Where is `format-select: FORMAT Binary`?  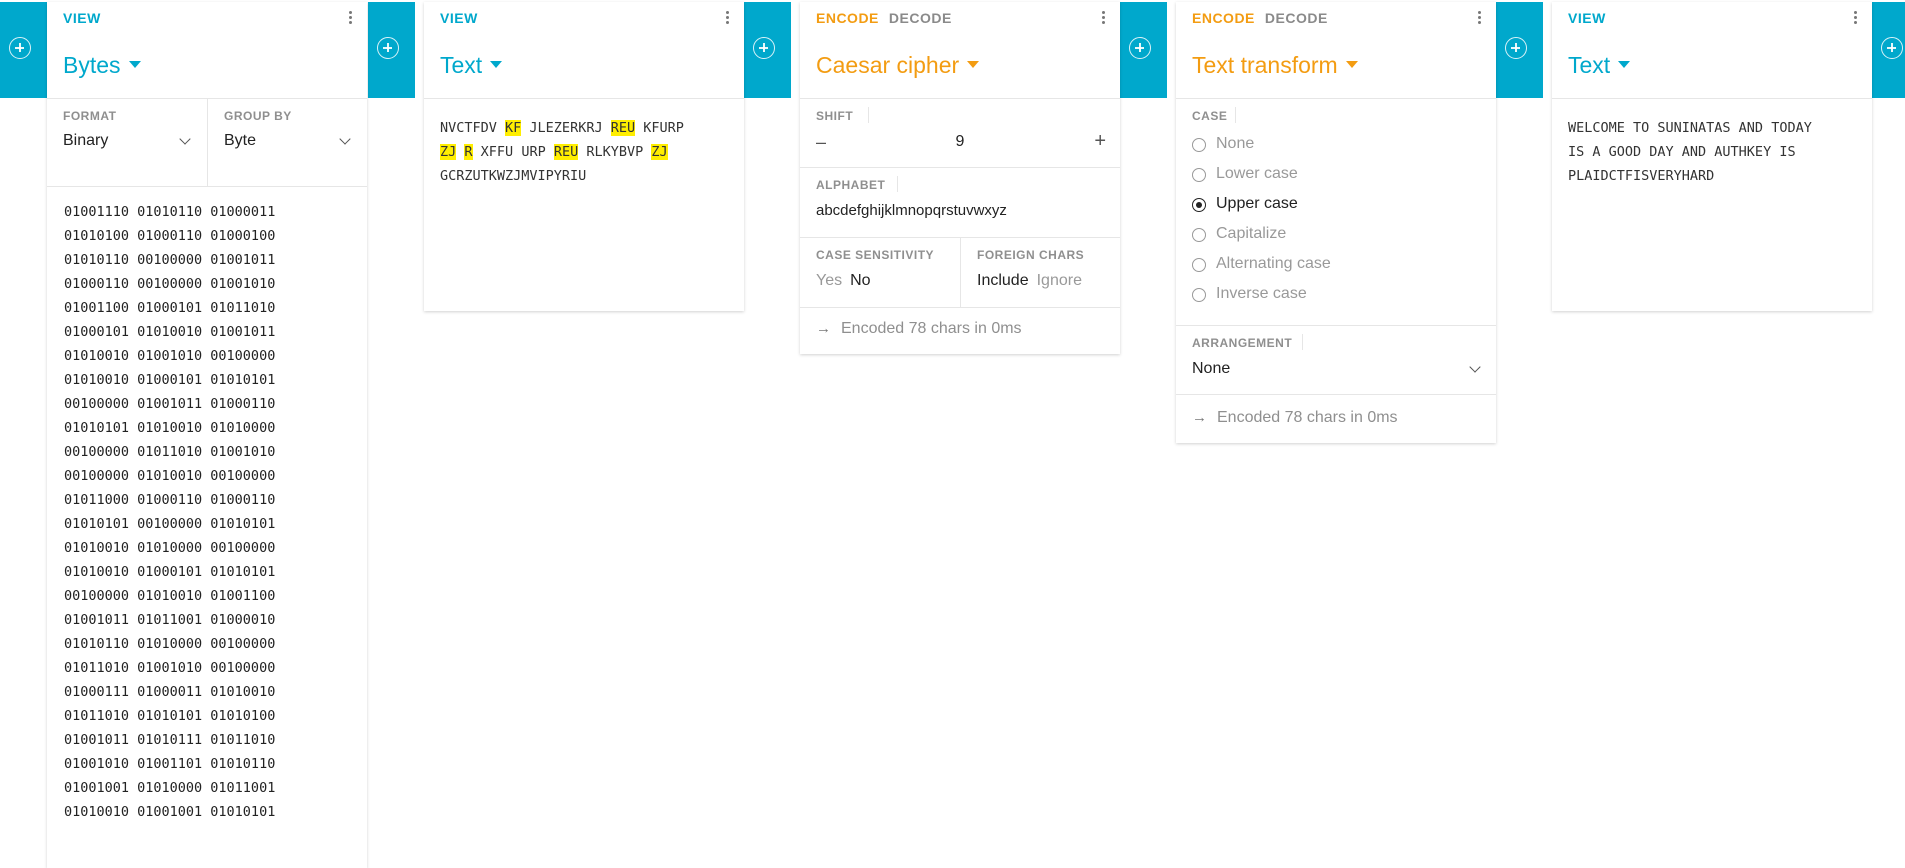 format-select: FORMAT Binary is located at coordinates (127, 142).